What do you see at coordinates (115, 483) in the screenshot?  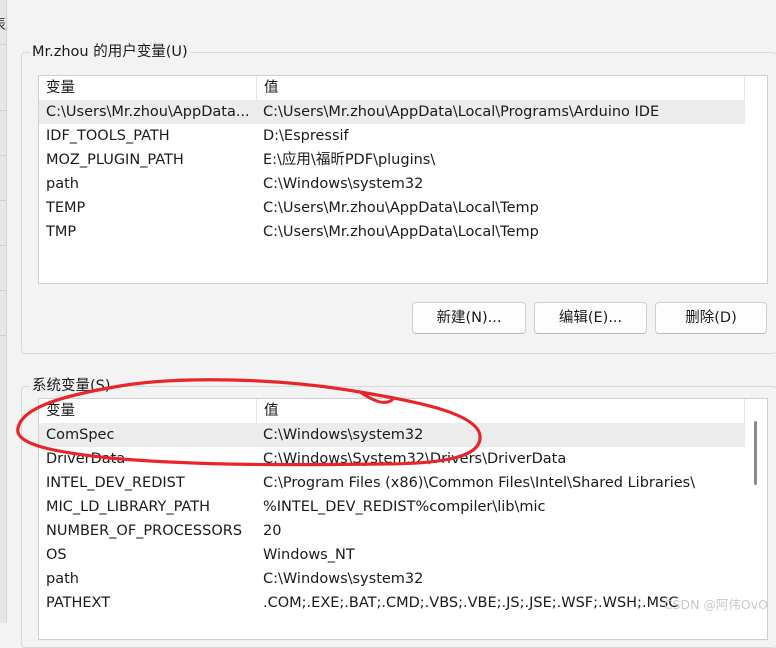 I see `variable-name: INTEL_DEV_REDIST` at bounding box center [115, 483].